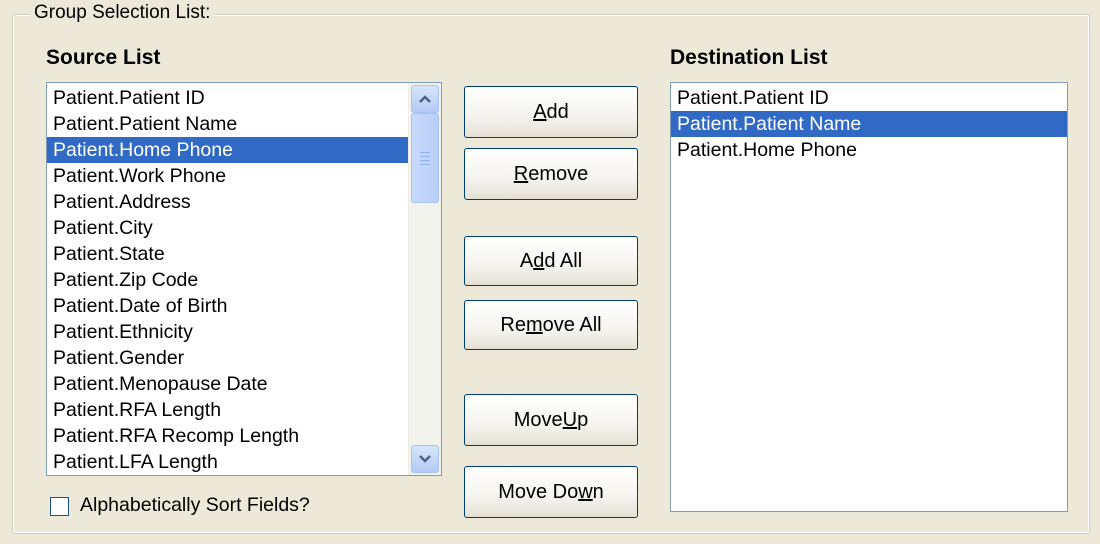  What do you see at coordinates (869, 98) in the screenshot?
I see `destination-list-item: Patient.Patient ID` at bounding box center [869, 98].